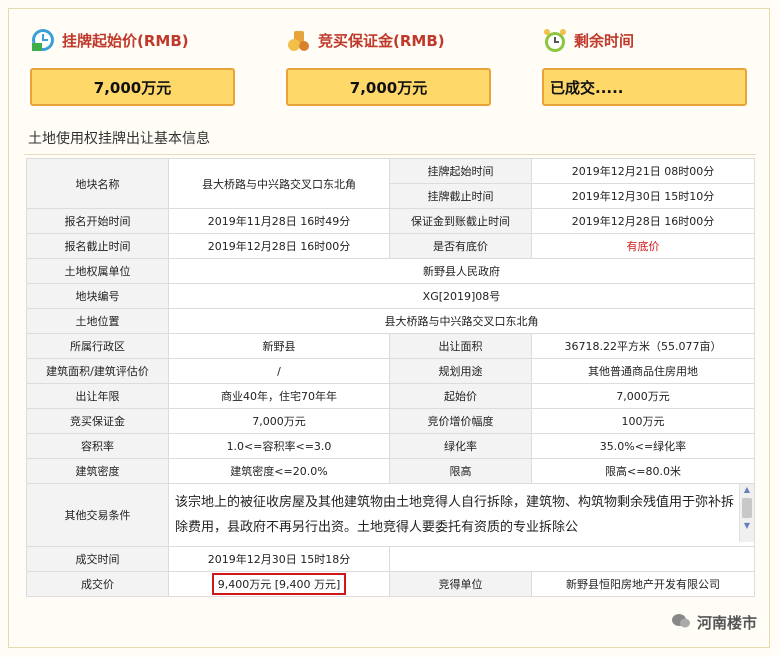 This screenshot has height=657, width=779. I want to click on deal-price-highlight: 9,400万元 [9,400 万元], so click(279, 584).